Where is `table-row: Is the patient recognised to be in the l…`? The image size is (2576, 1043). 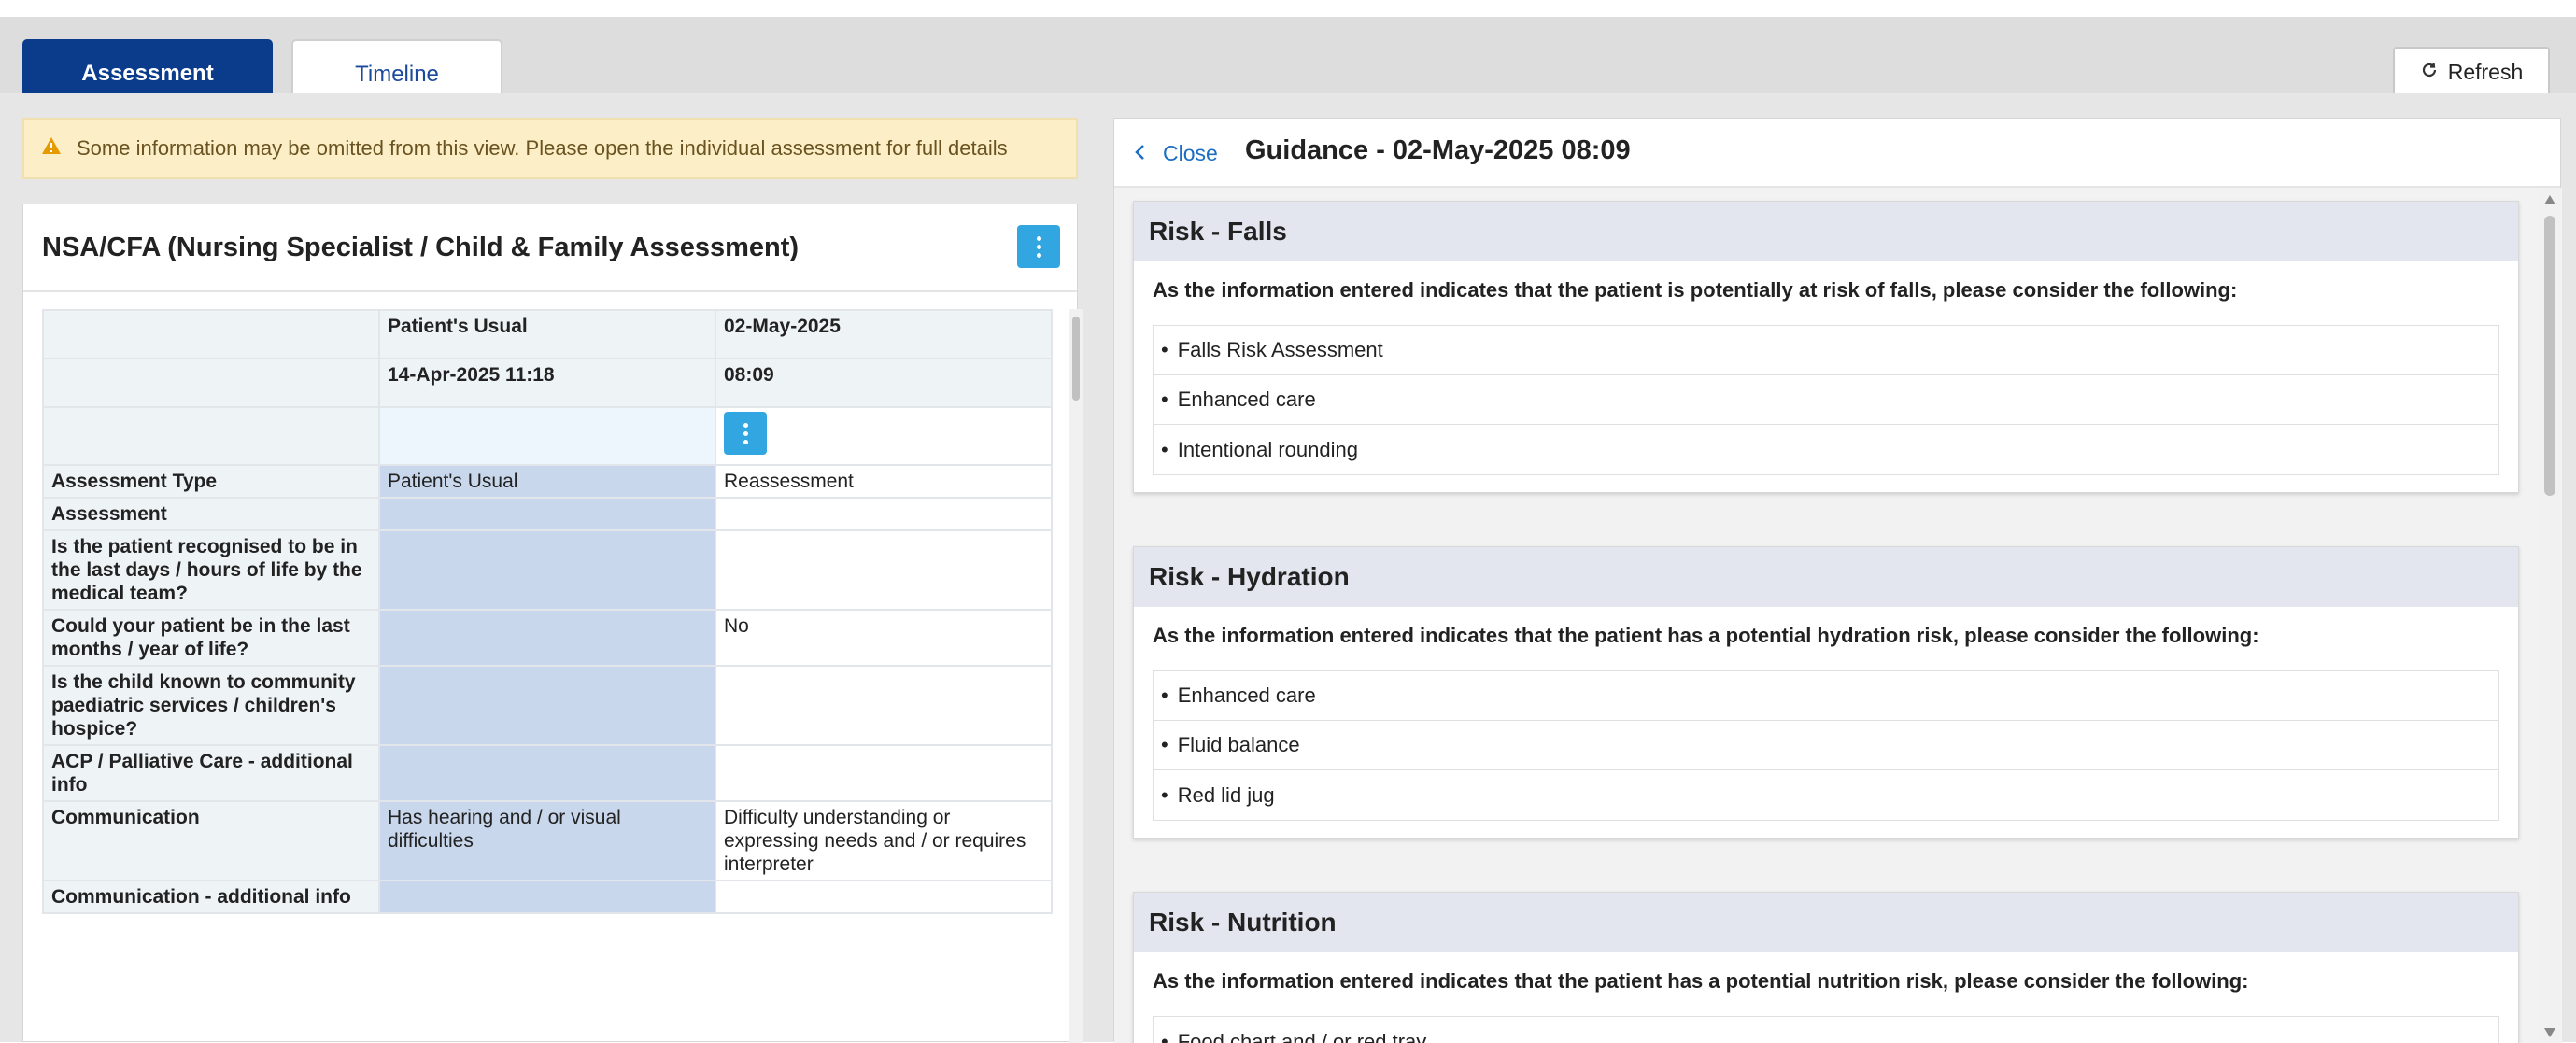
table-row: Is the patient recognised to be in the l… is located at coordinates (547, 570).